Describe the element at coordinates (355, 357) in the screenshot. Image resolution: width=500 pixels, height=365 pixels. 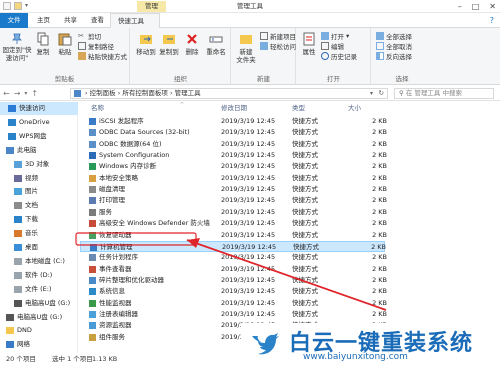
I see `watermark-url: www.baiyunxitong.com` at that location.